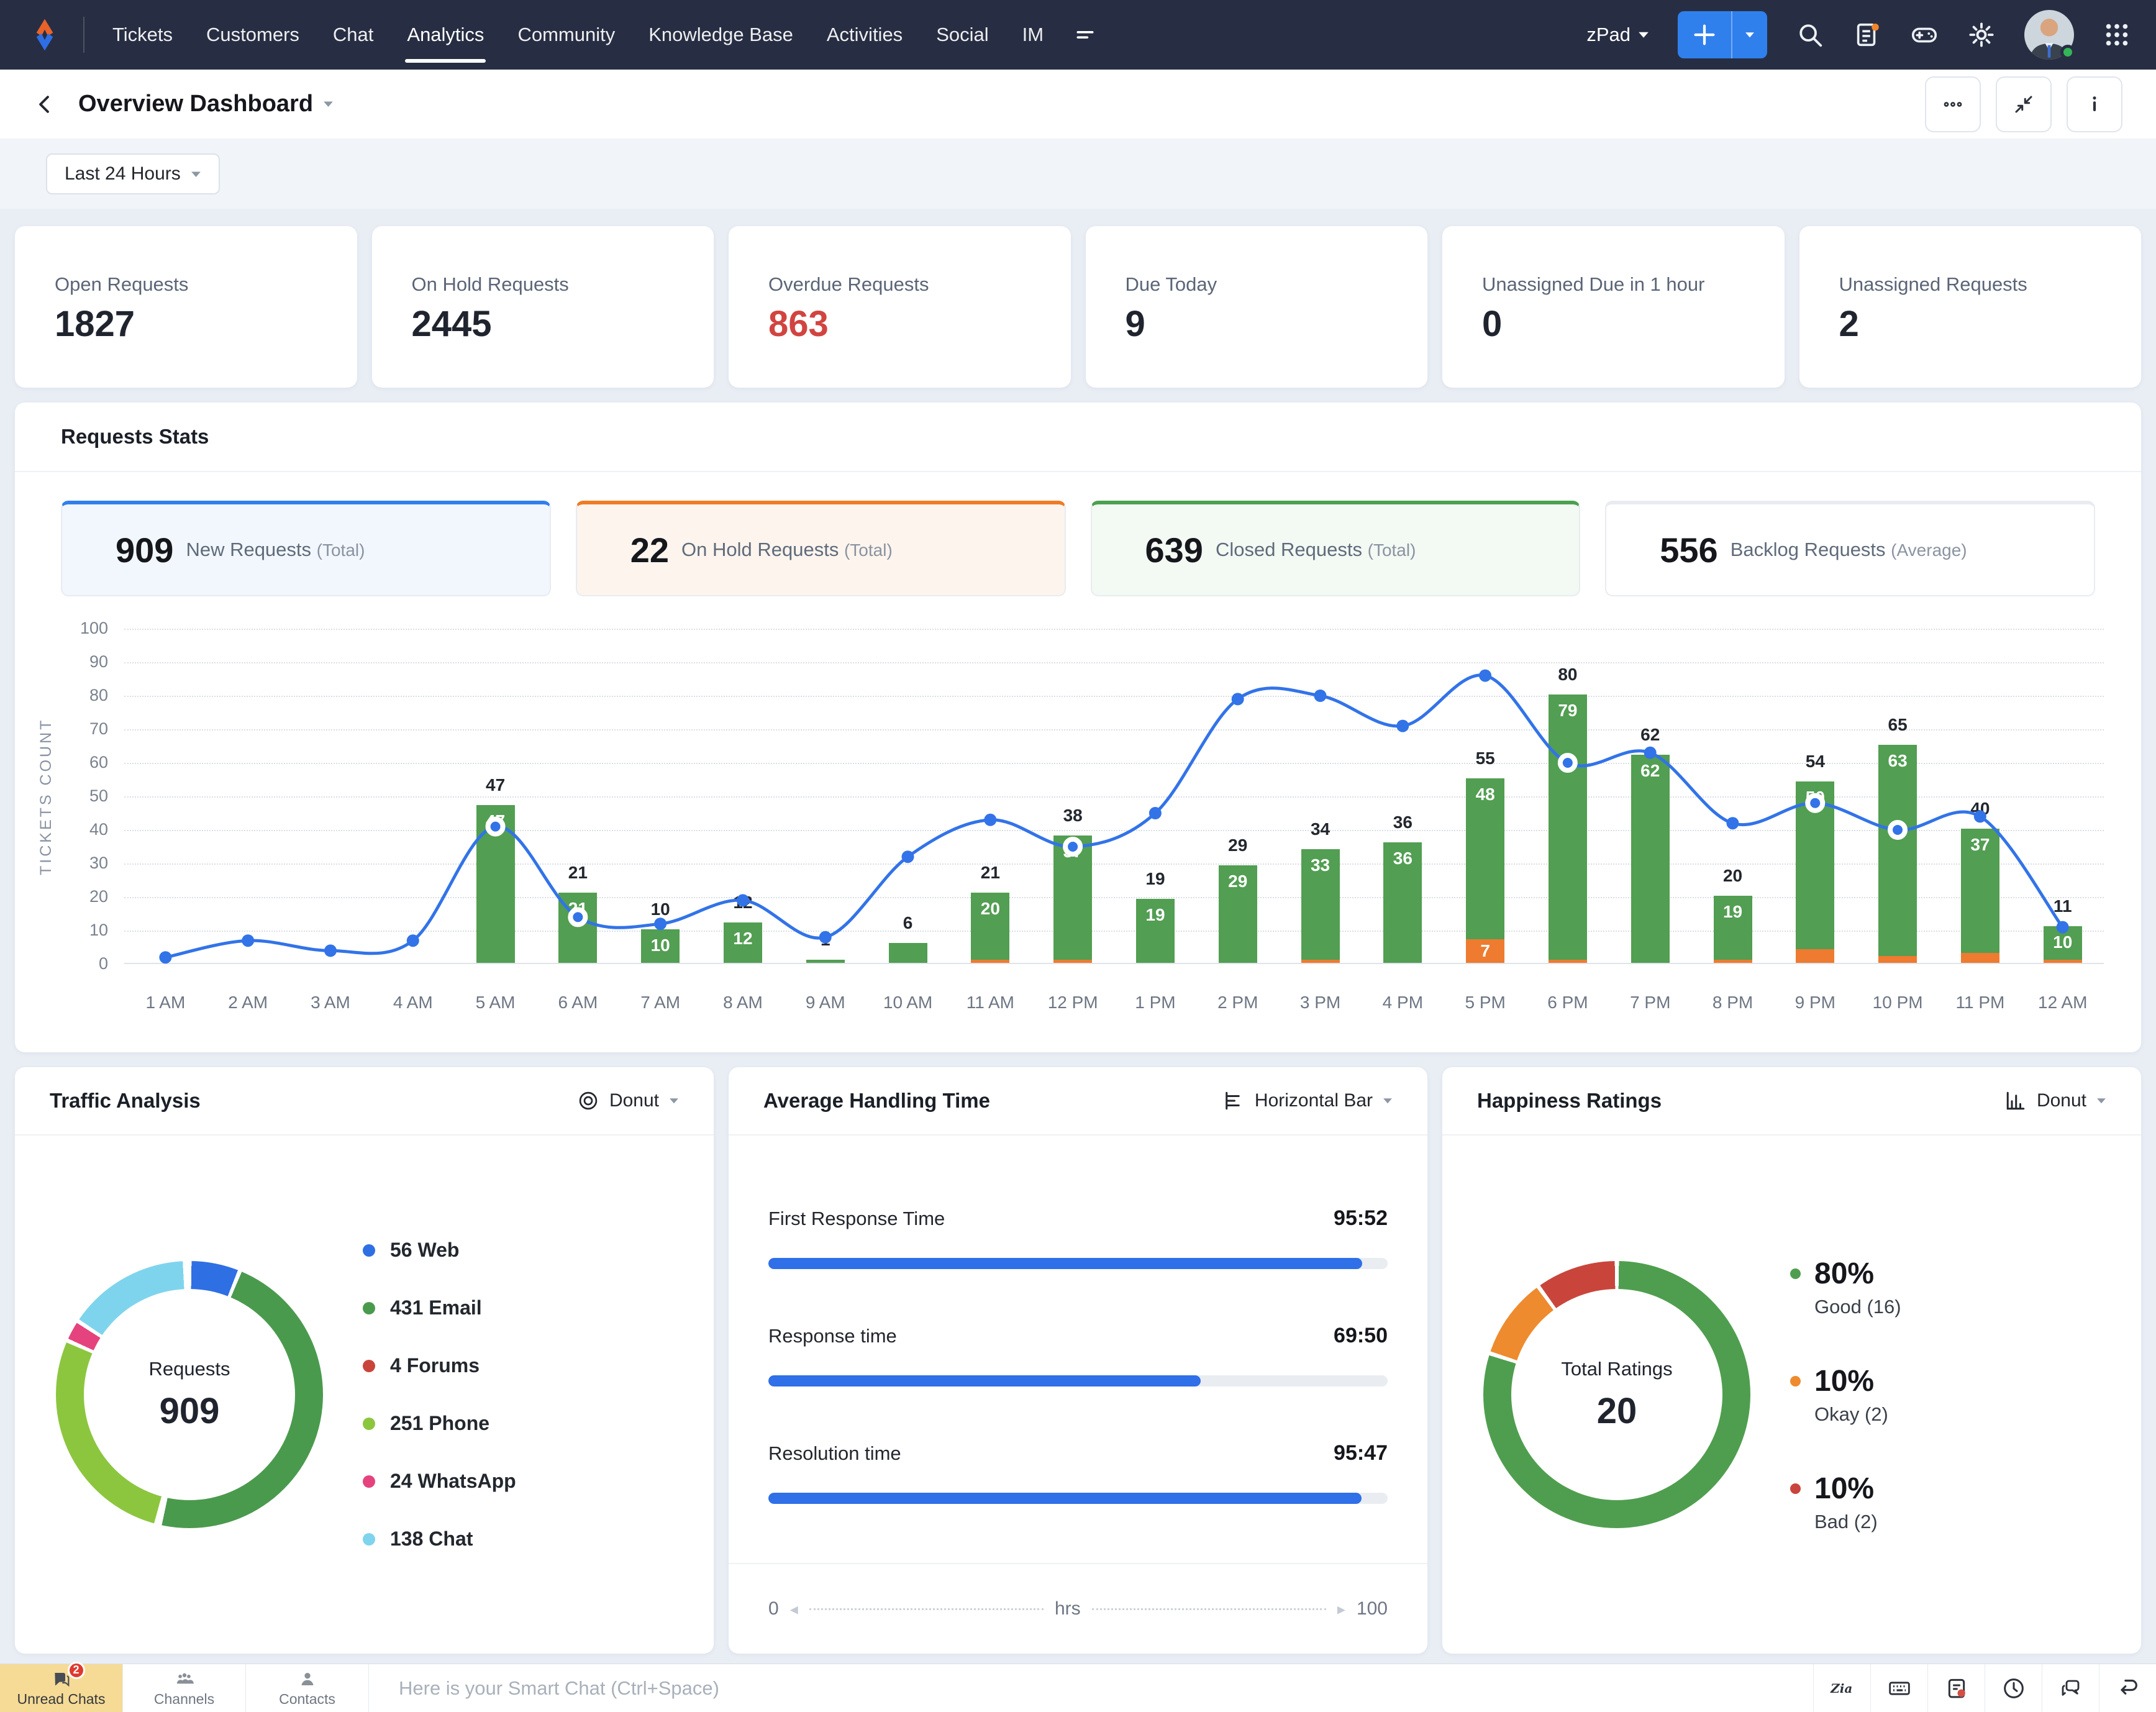 The width and height of the screenshot is (2156, 1712). Describe the element at coordinates (1307, 1101) in the screenshot. I see `aht-view-selector: Horizontal Bar` at that location.